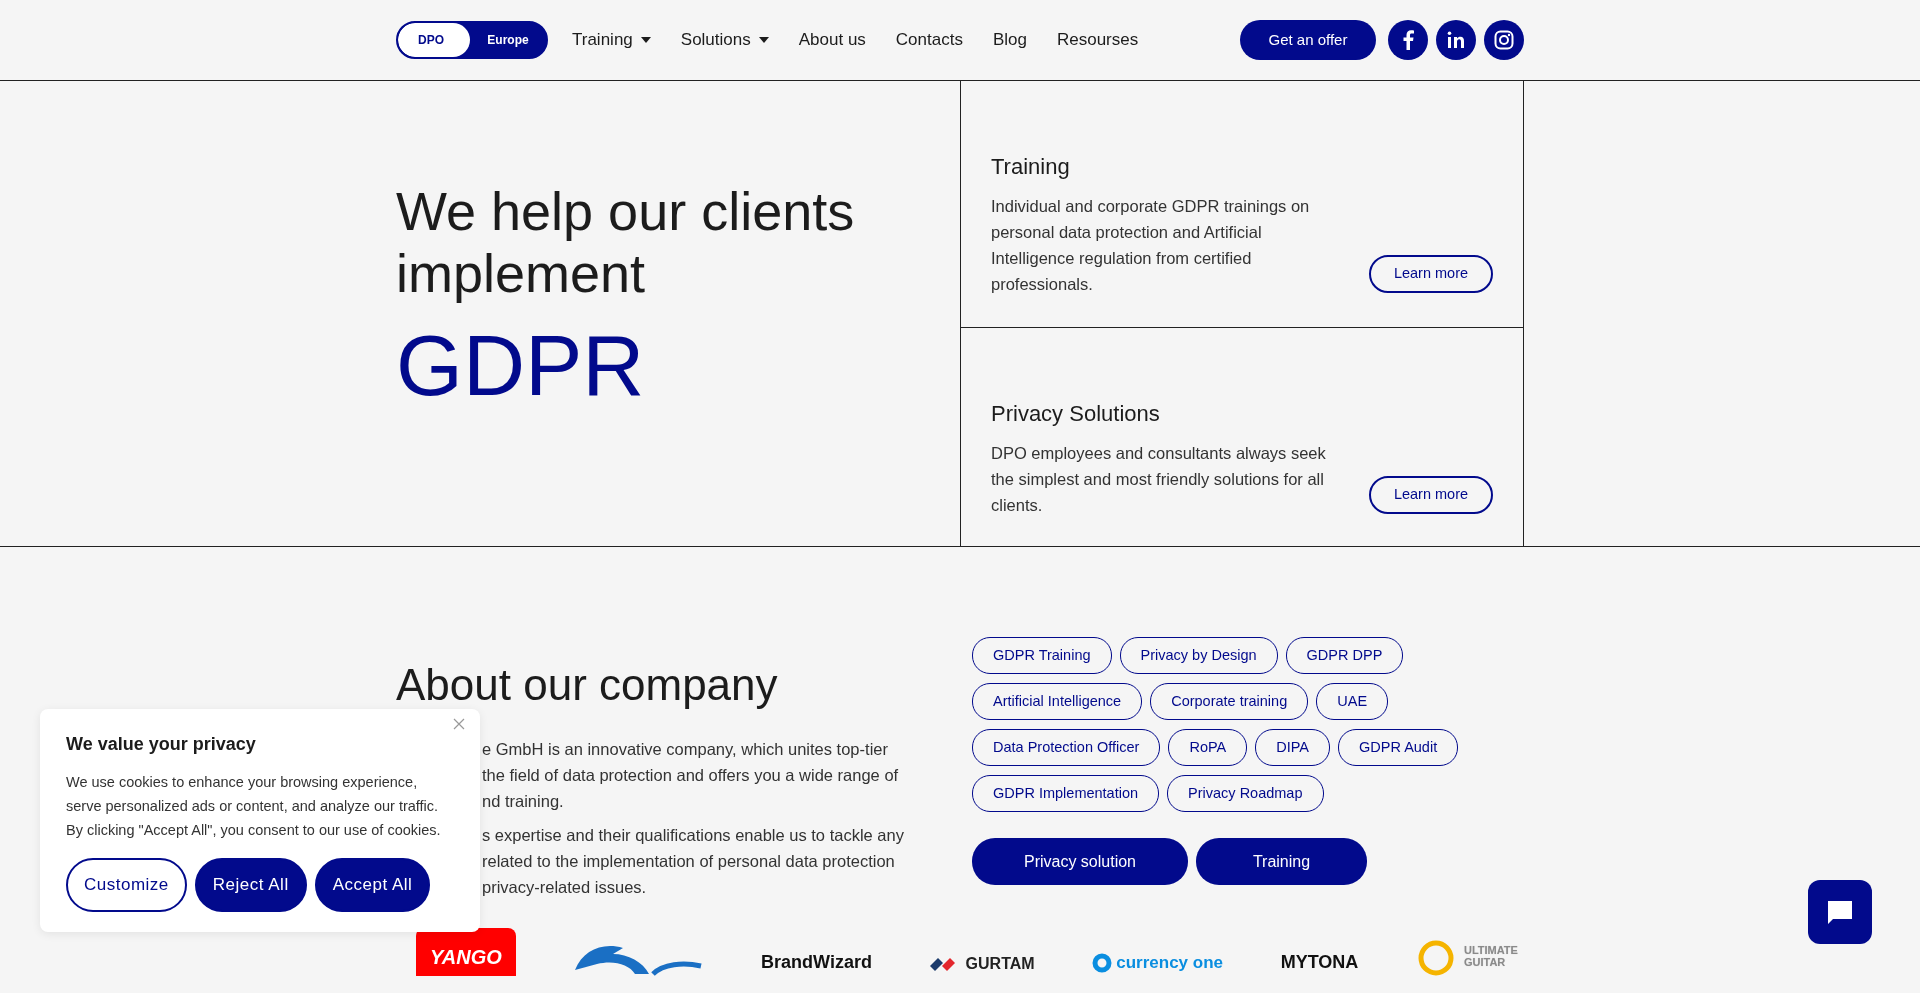  I want to click on instagram-icon, so click(1504, 40).